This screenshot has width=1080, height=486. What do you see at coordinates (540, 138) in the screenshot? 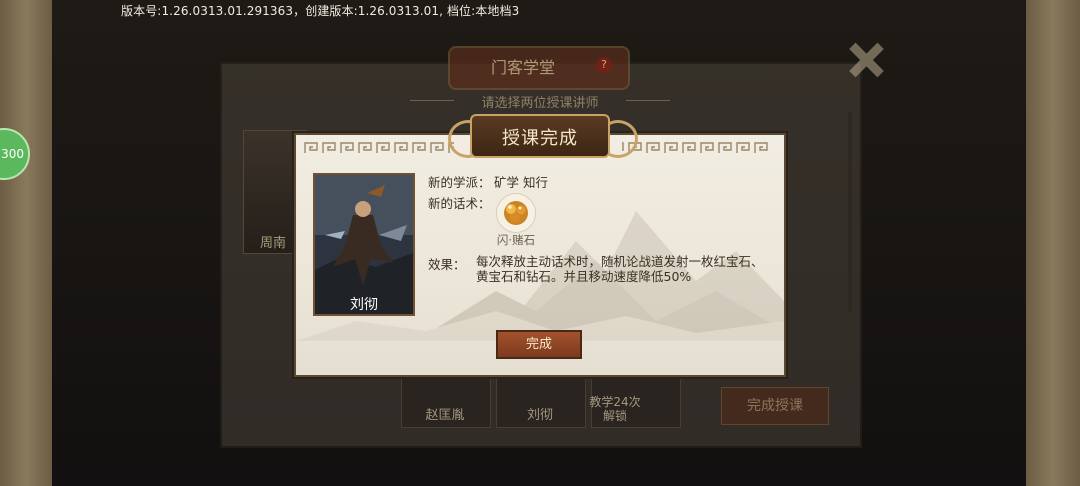
I see `modal-title: 授课完成` at bounding box center [540, 138].